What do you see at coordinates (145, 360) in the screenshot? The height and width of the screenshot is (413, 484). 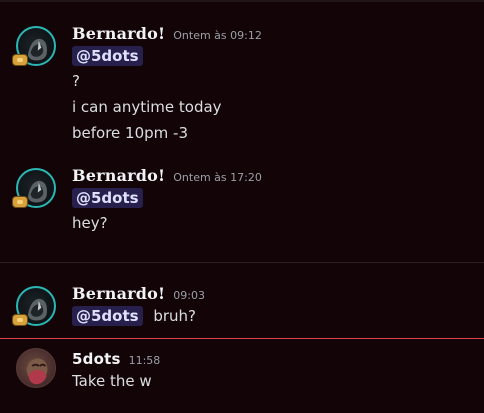 I see `message-timestamp: 11:58` at bounding box center [145, 360].